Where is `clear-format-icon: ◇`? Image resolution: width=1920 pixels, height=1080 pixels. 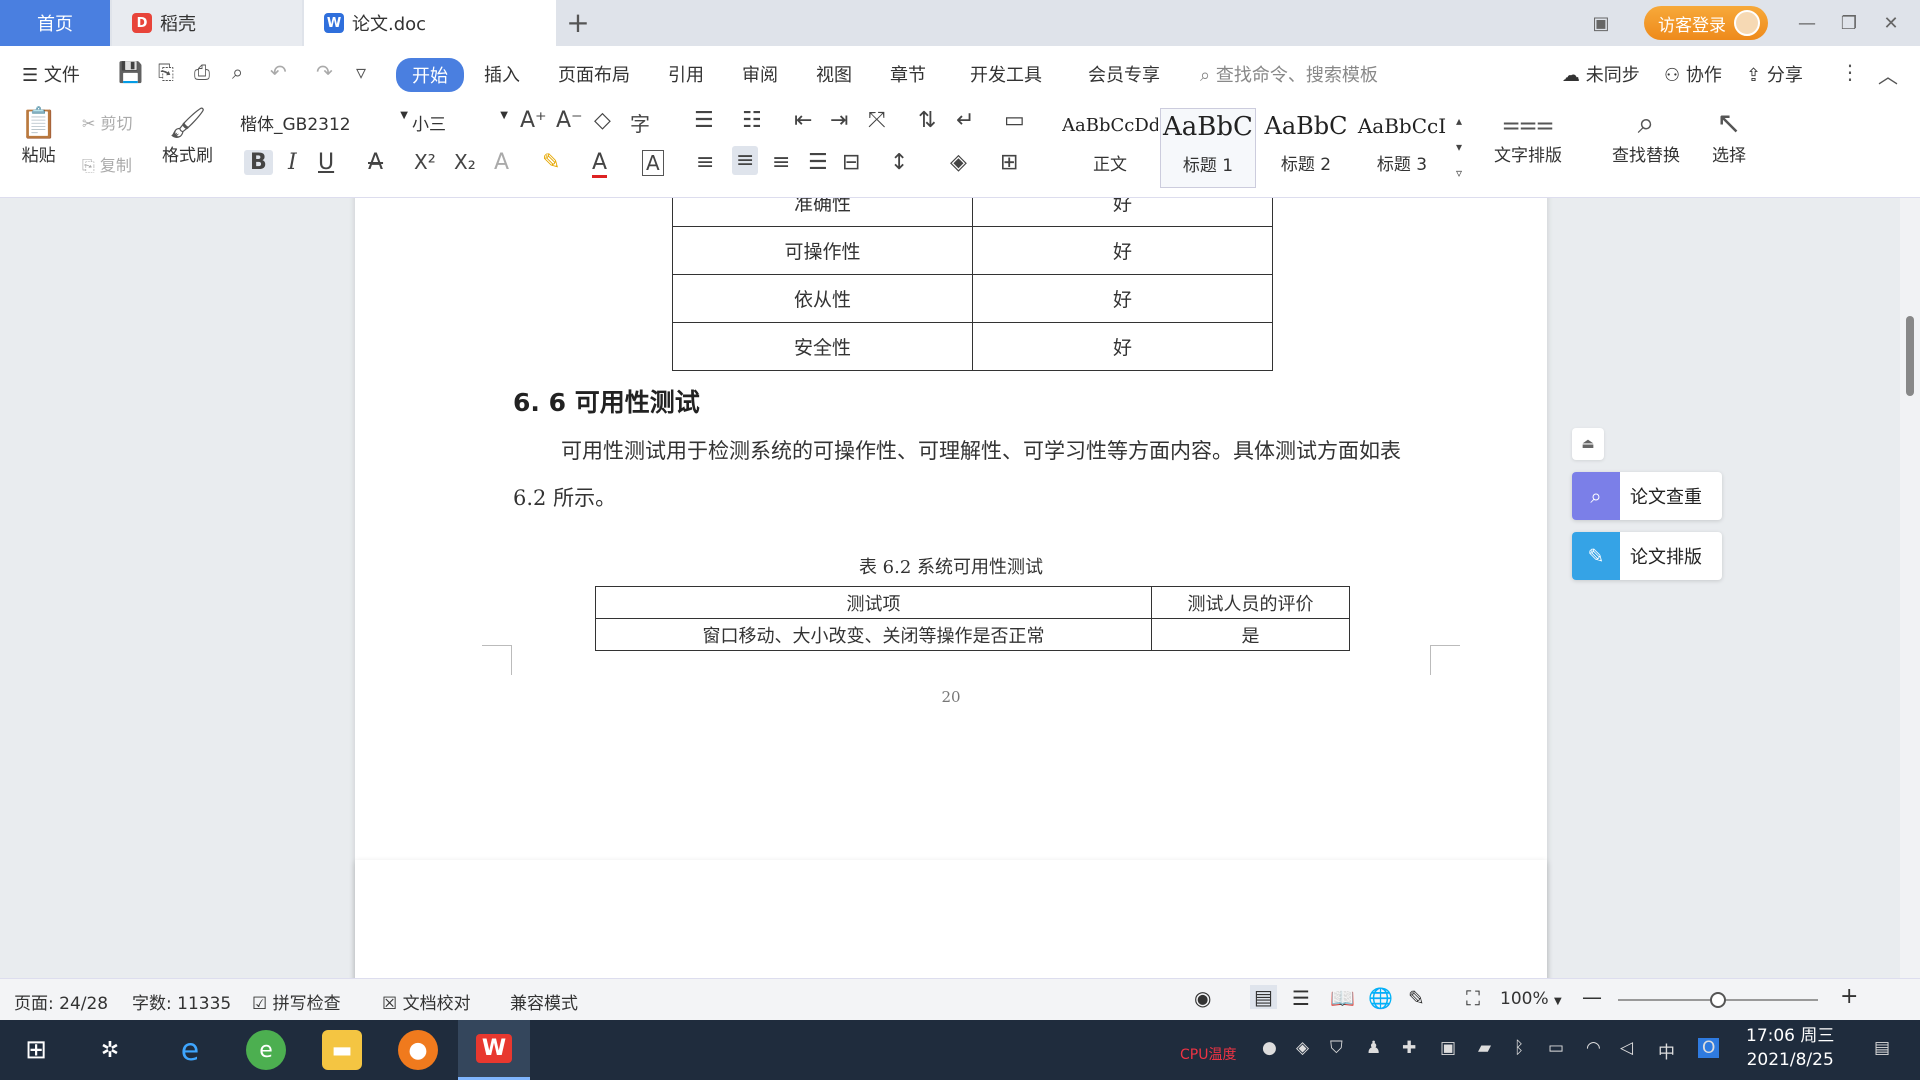
clear-format-icon: ◇ is located at coordinates (602, 120).